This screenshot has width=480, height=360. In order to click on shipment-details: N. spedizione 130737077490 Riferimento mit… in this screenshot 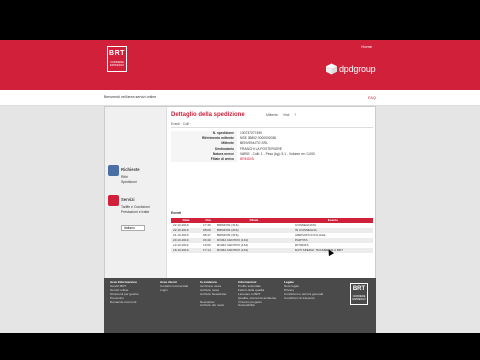, I will do `click(272, 147)`.